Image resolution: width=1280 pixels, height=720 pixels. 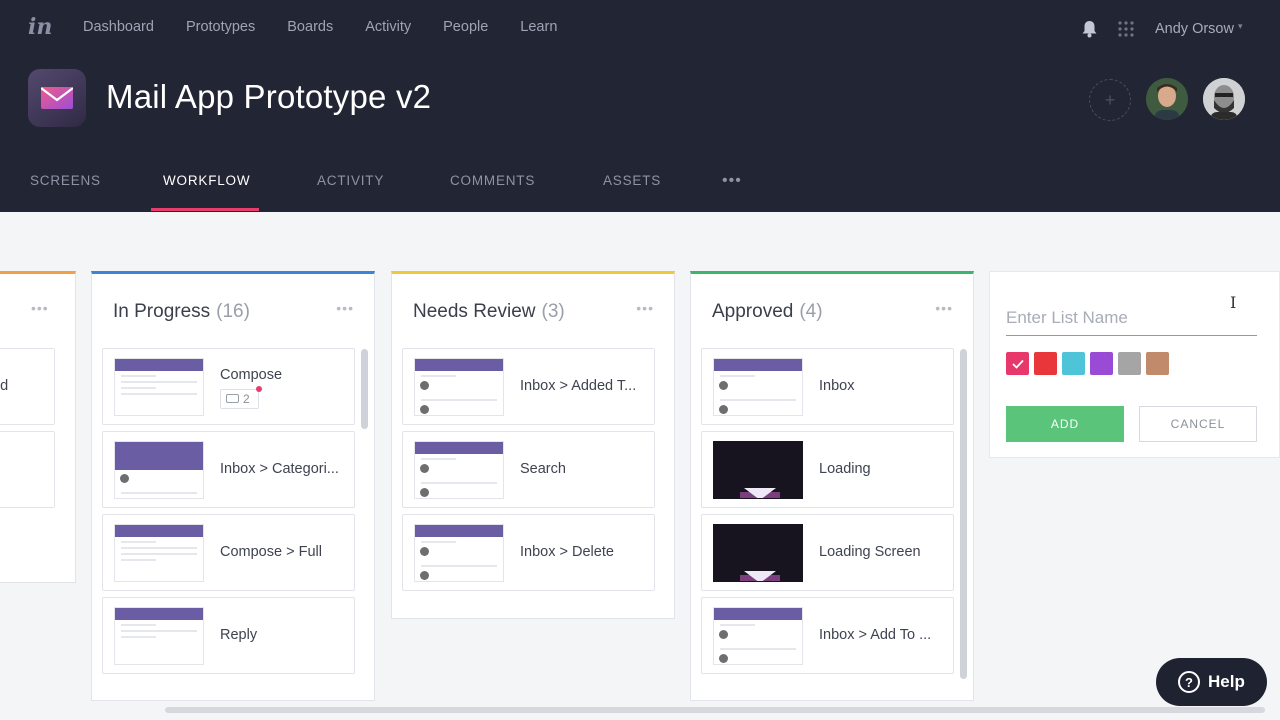 I want to click on column-name: In Progress, so click(x=162, y=311).